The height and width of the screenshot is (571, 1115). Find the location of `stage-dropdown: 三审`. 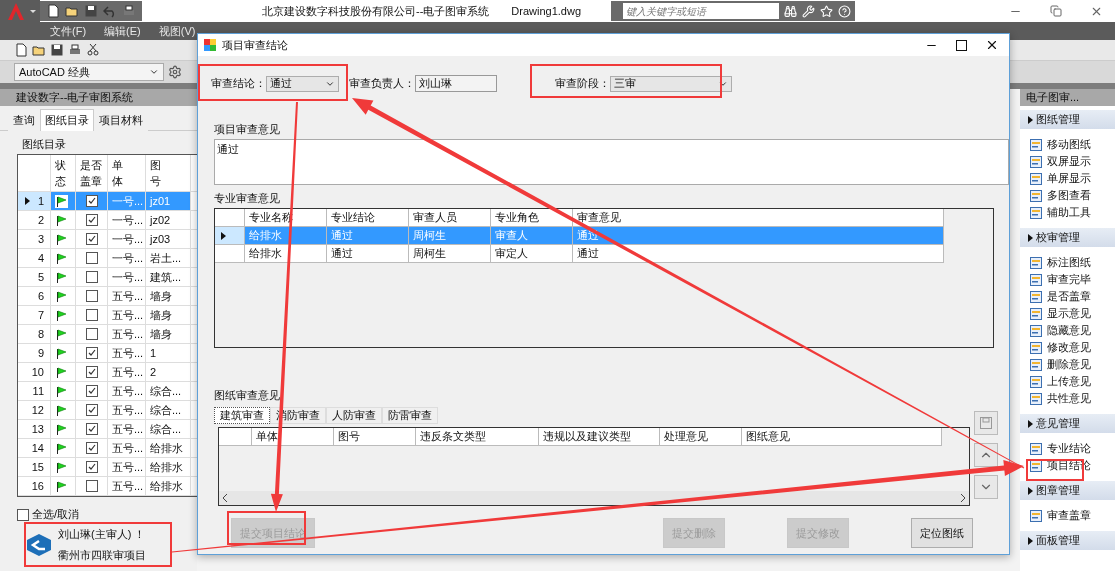

stage-dropdown: 三审 is located at coordinates (671, 83).